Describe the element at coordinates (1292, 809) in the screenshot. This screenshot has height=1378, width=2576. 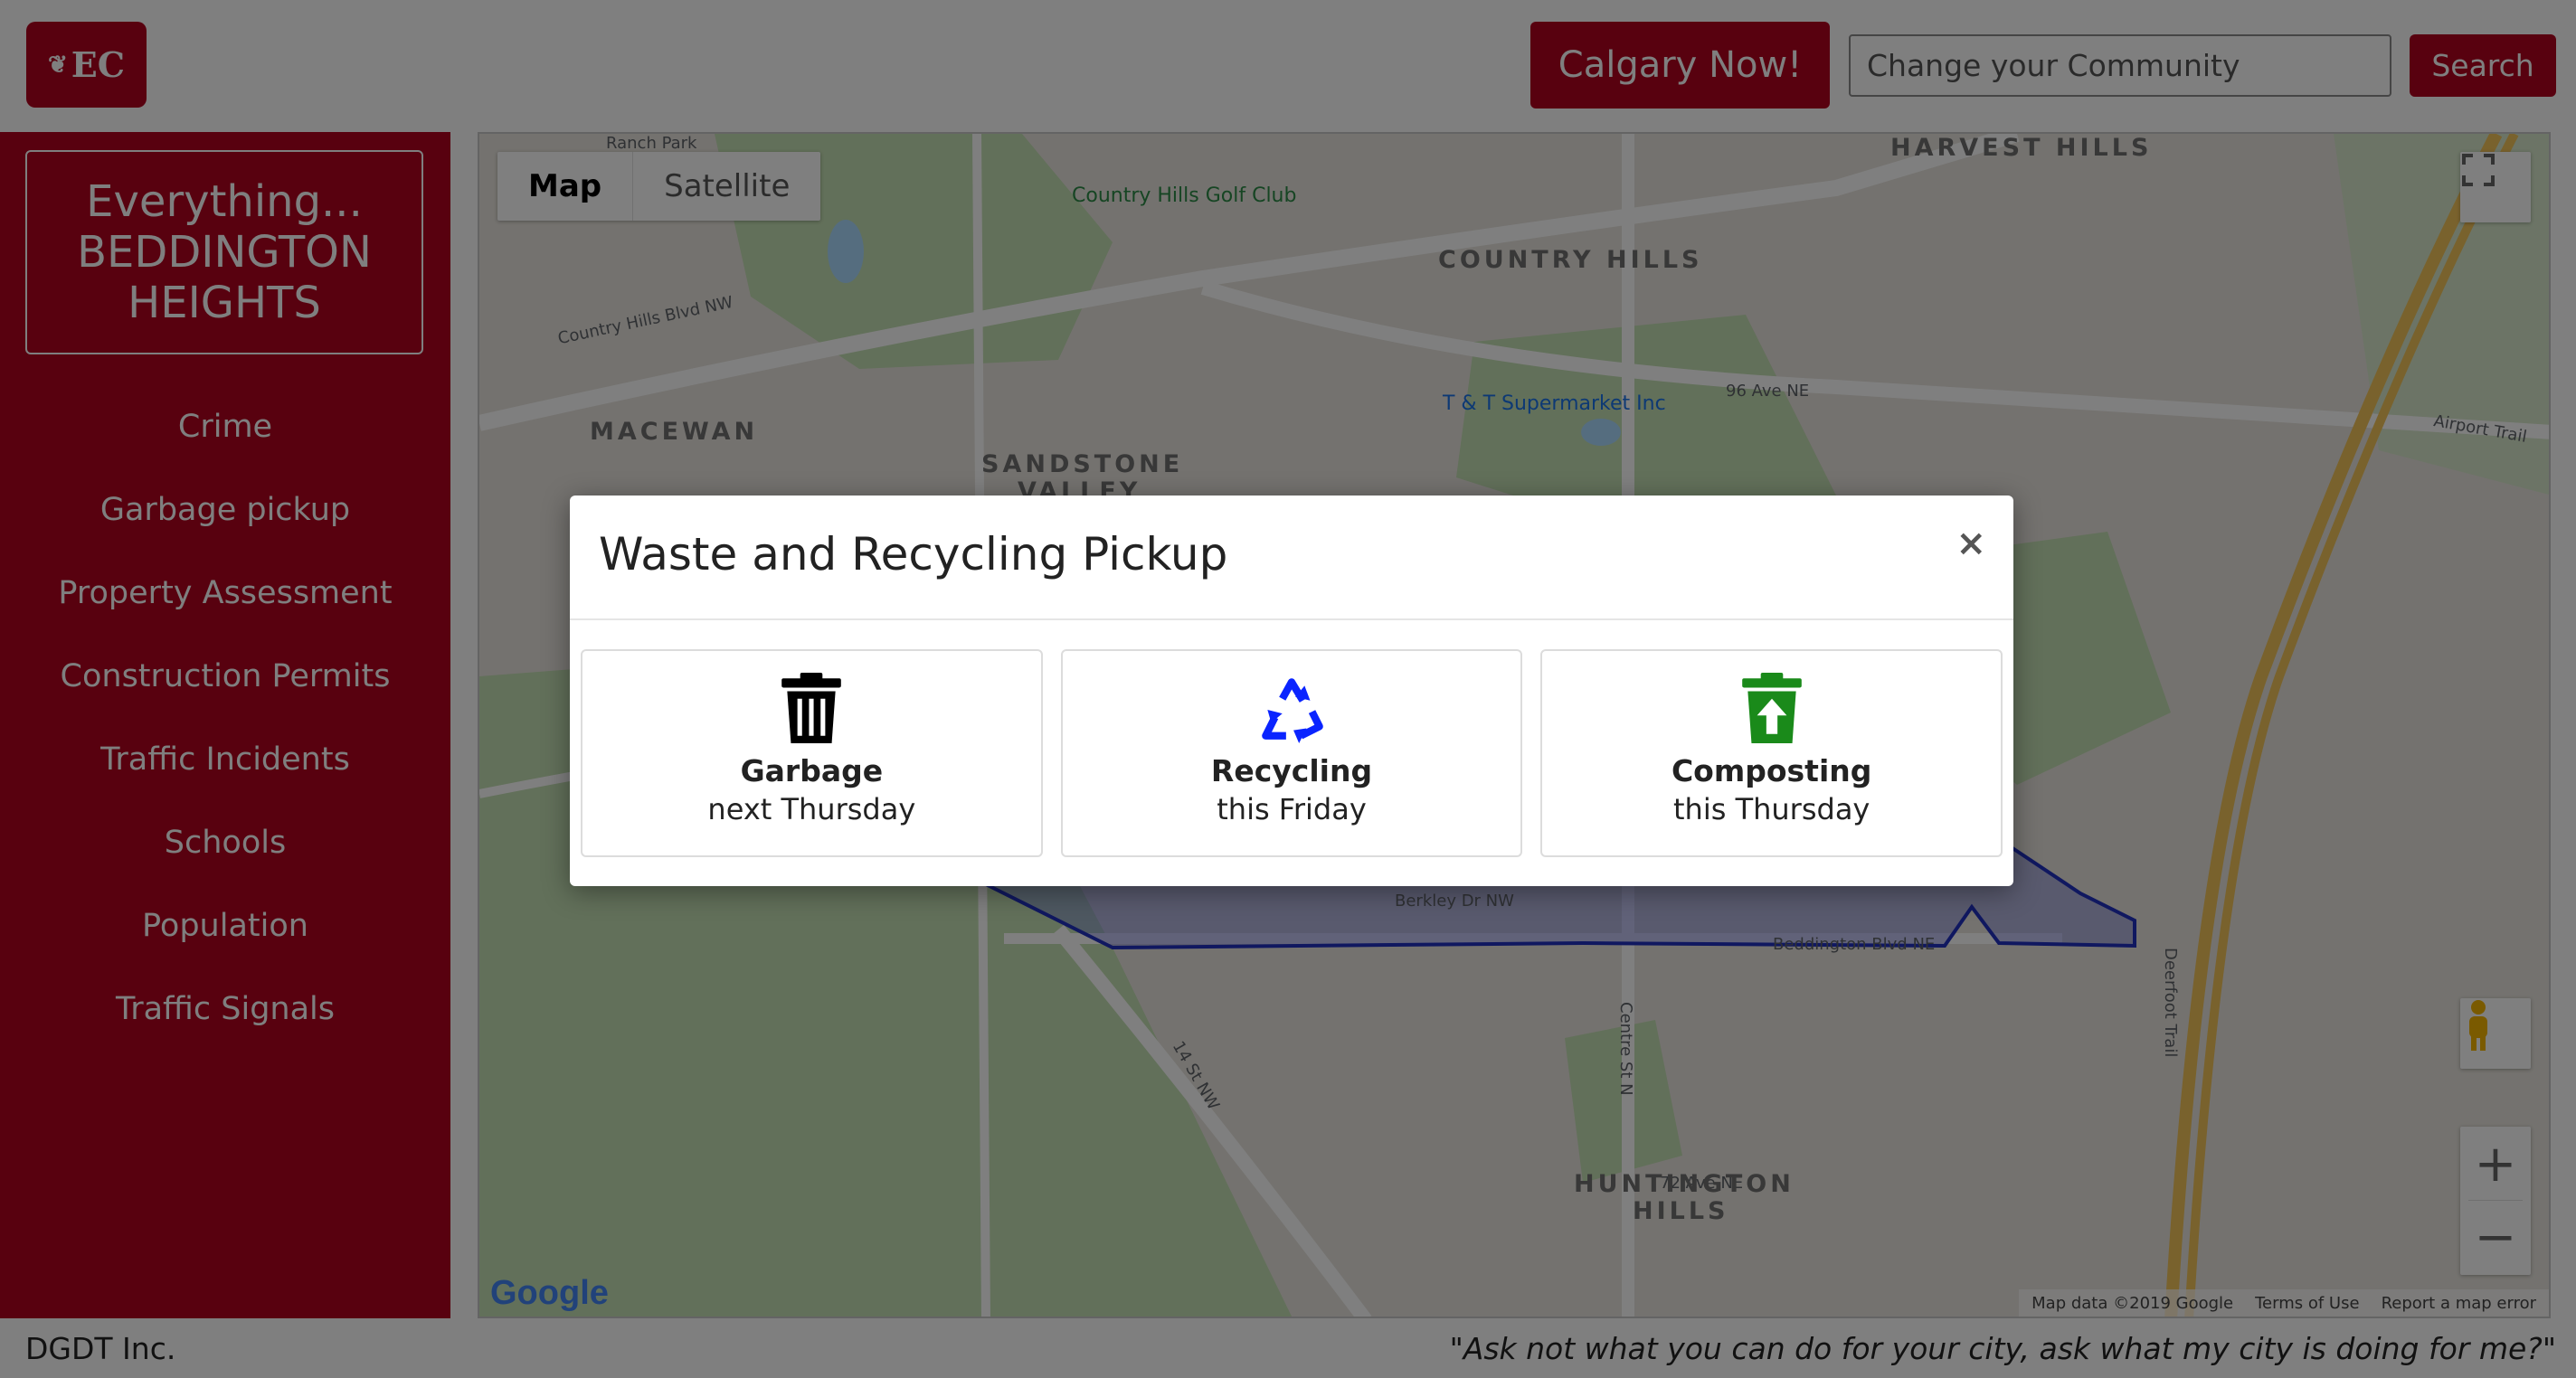
I see `recycling-date: this Friday` at that location.